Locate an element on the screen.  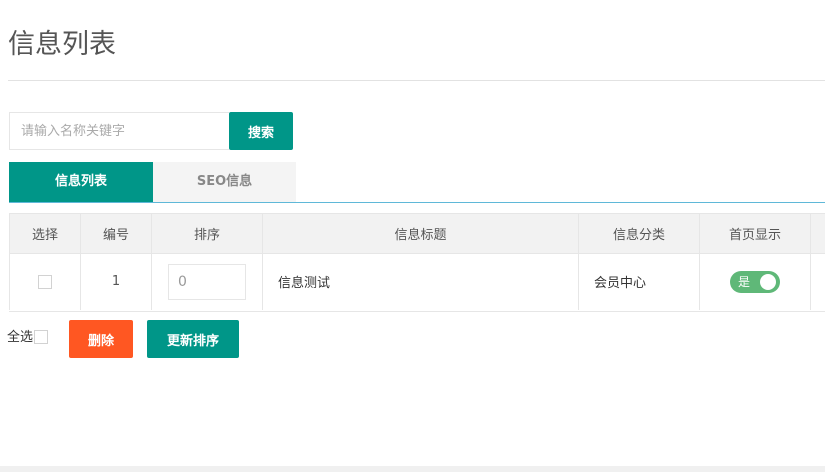
column-header-extra is located at coordinates (817, 234).